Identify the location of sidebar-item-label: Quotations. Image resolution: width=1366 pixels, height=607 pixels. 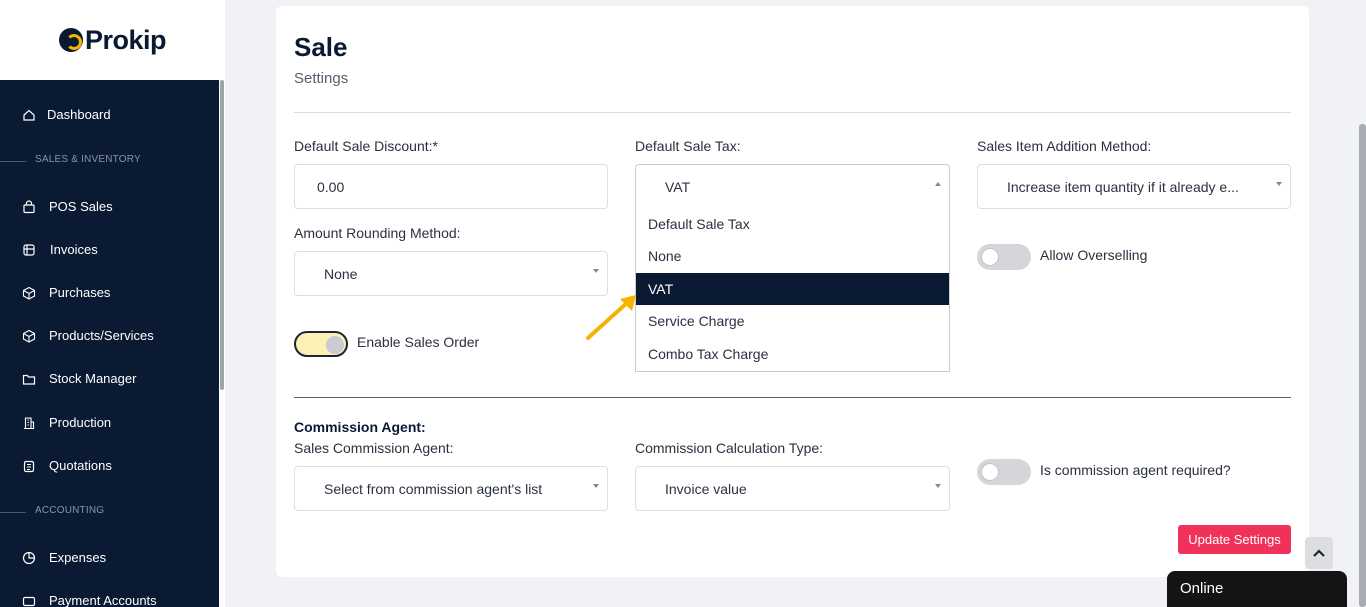
(80, 465).